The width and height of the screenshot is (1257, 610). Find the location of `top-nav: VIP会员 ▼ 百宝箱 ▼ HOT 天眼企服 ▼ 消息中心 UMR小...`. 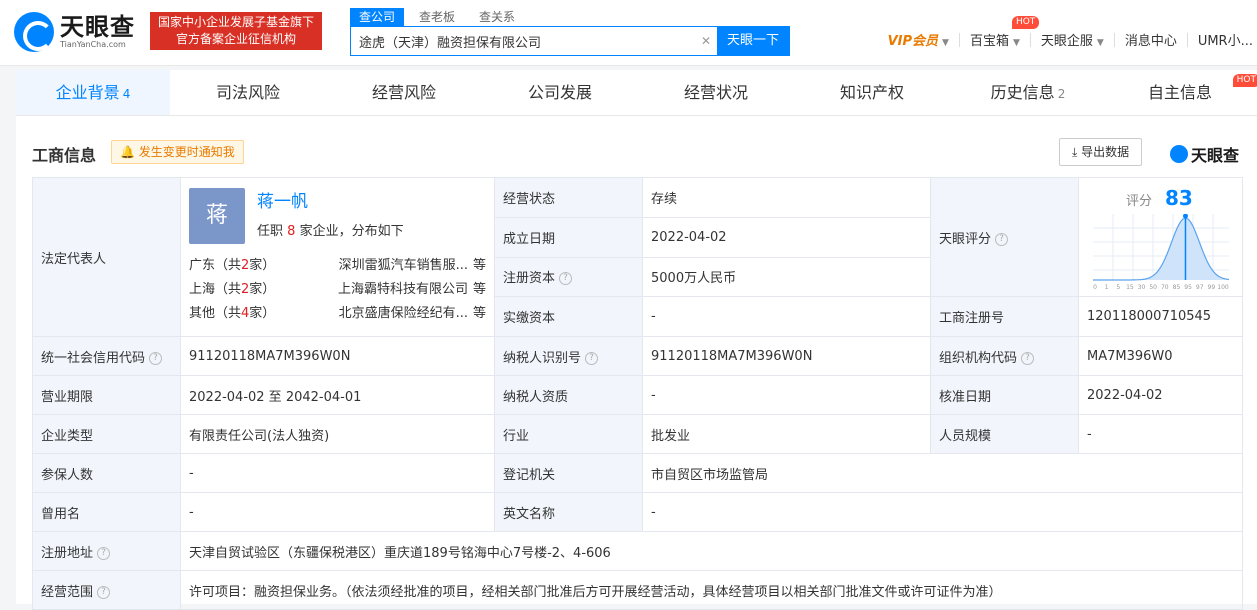

top-nav: VIP会员 ▼ 百宝箱 ▼ HOT 天眼企服 ▼ 消息中心 UMR小... is located at coordinates (1067, 32).